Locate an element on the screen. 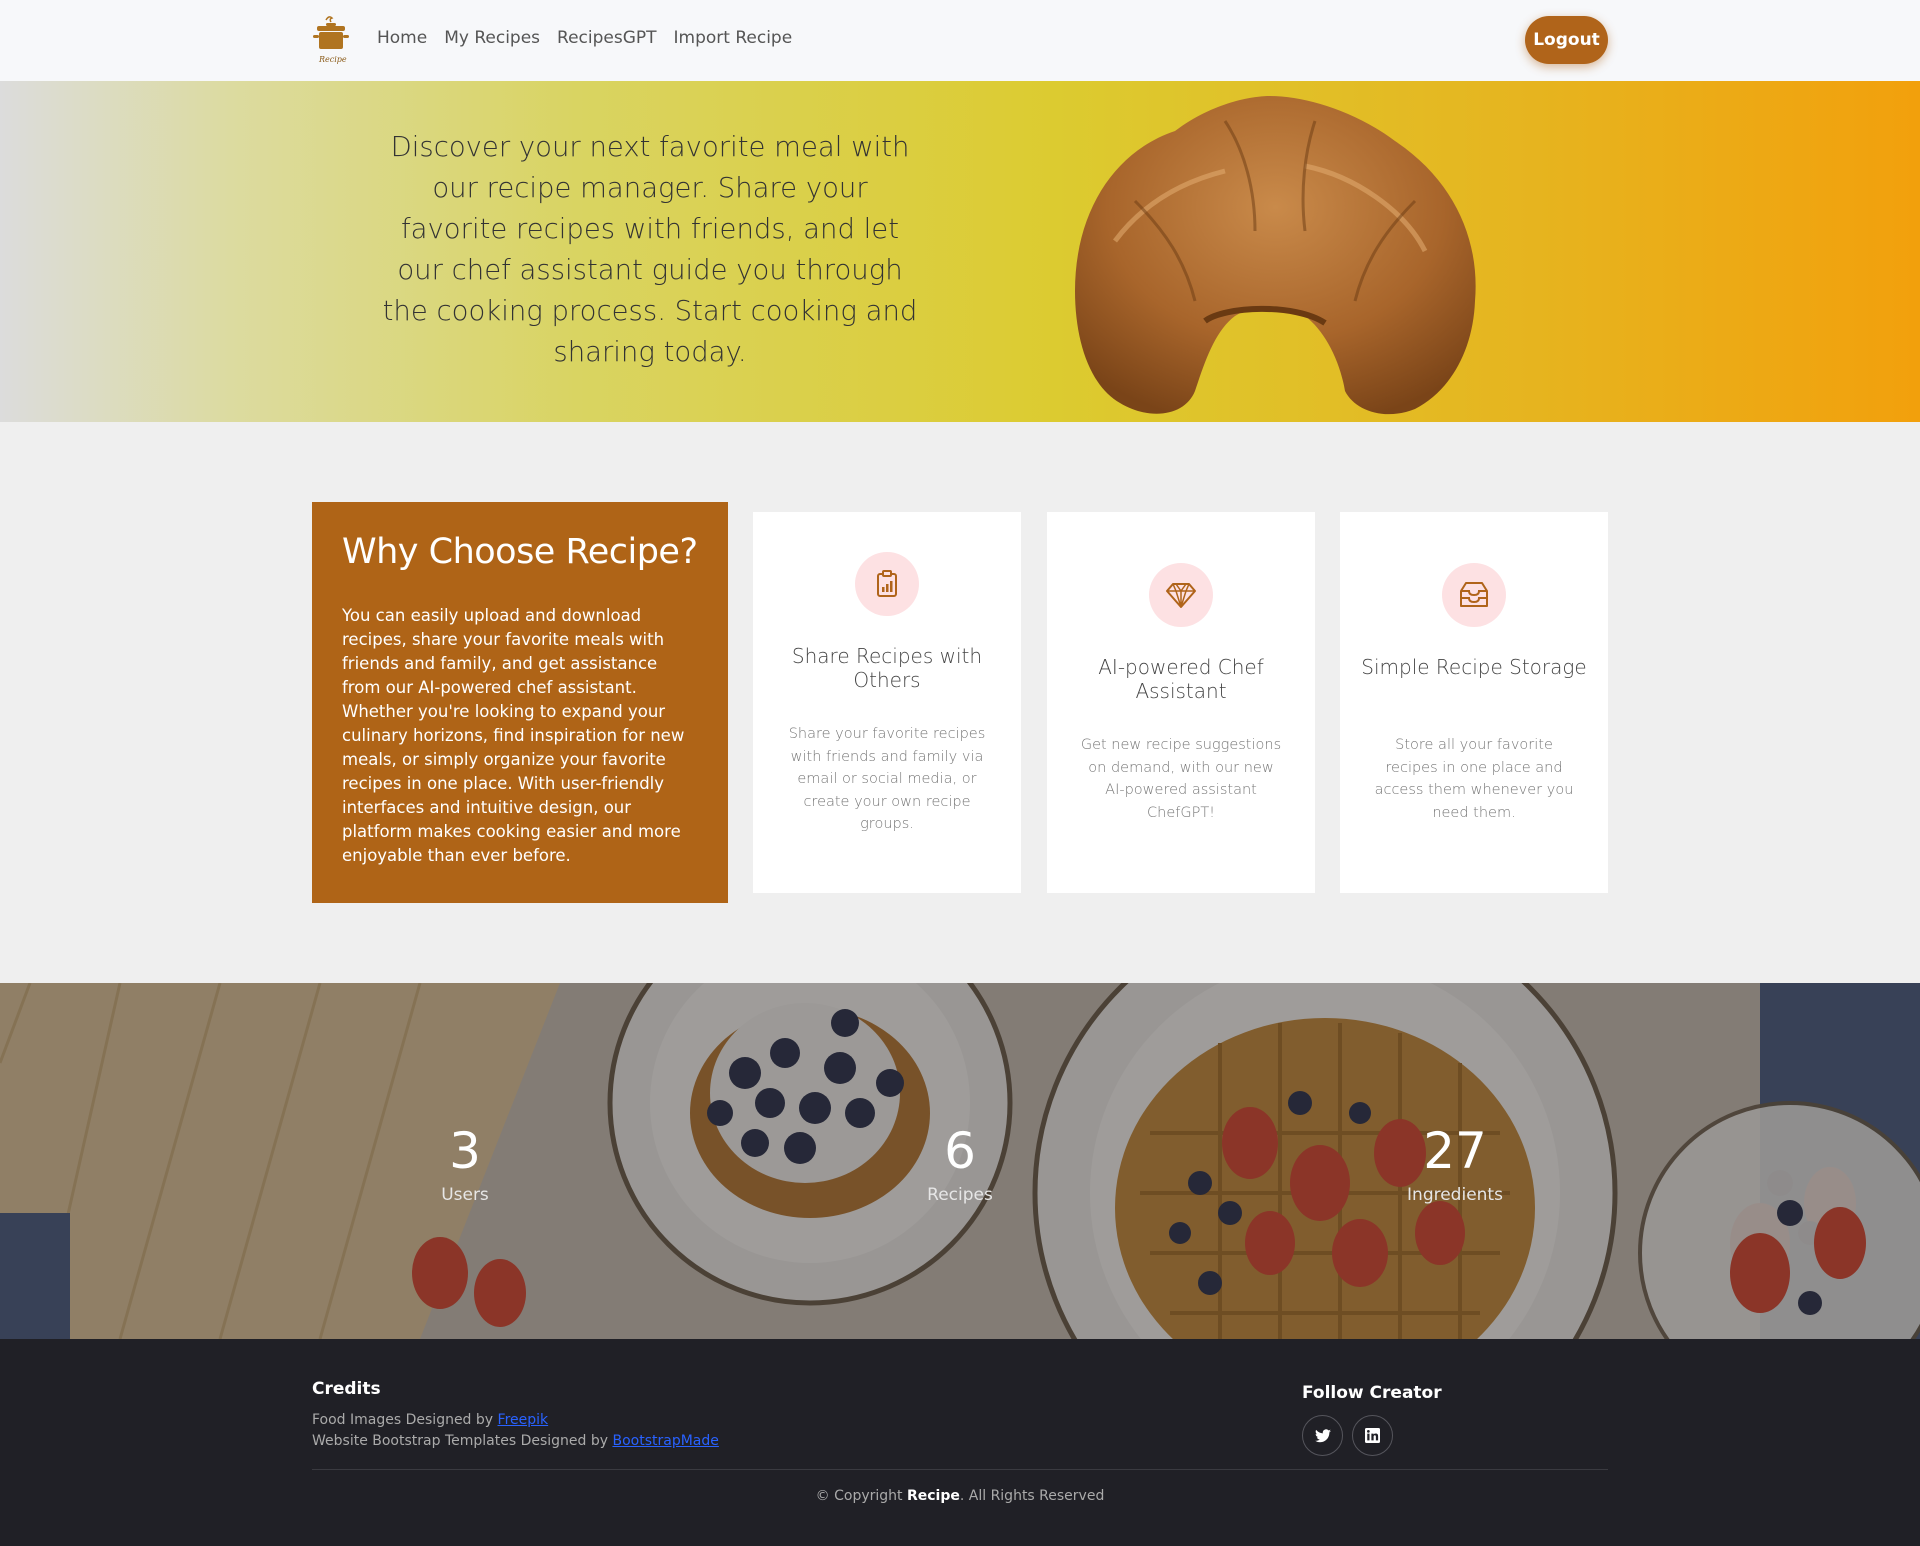 Image resolution: width=1920 pixels, height=1546 pixels. copyright: © Copyright Recipe. All Rights Reserved is located at coordinates (960, 1496).